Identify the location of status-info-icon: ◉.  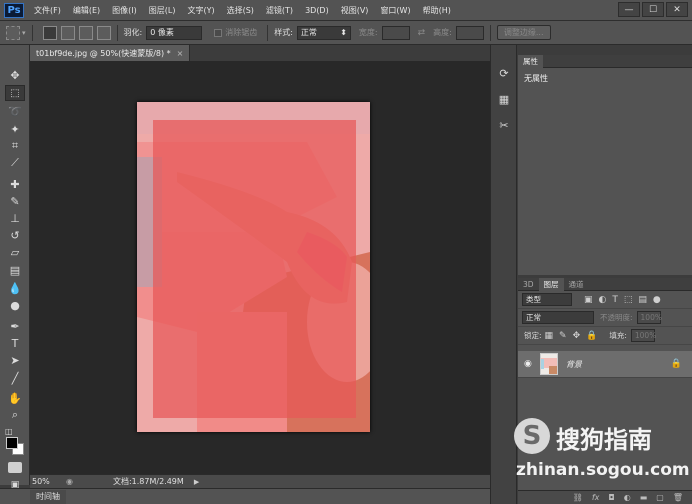
(69, 481).